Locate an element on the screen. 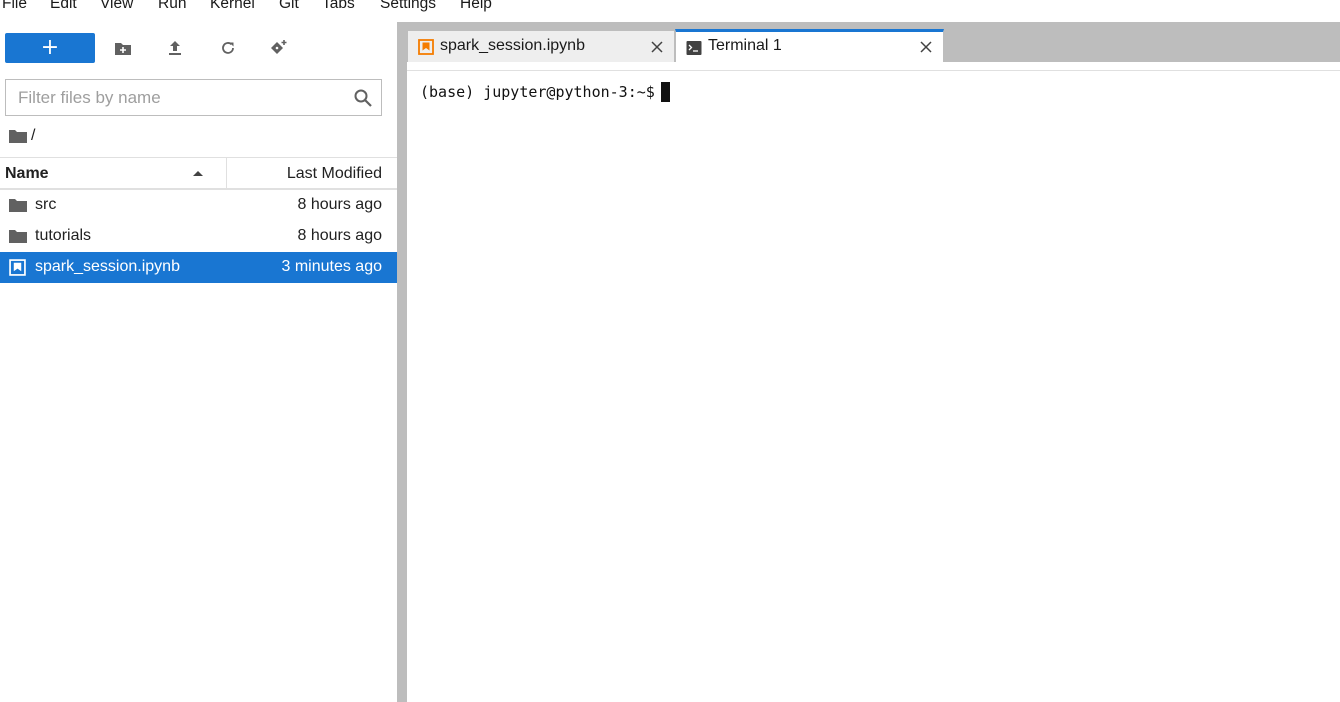 The image size is (1340, 702). upload-button is located at coordinates (175, 48).